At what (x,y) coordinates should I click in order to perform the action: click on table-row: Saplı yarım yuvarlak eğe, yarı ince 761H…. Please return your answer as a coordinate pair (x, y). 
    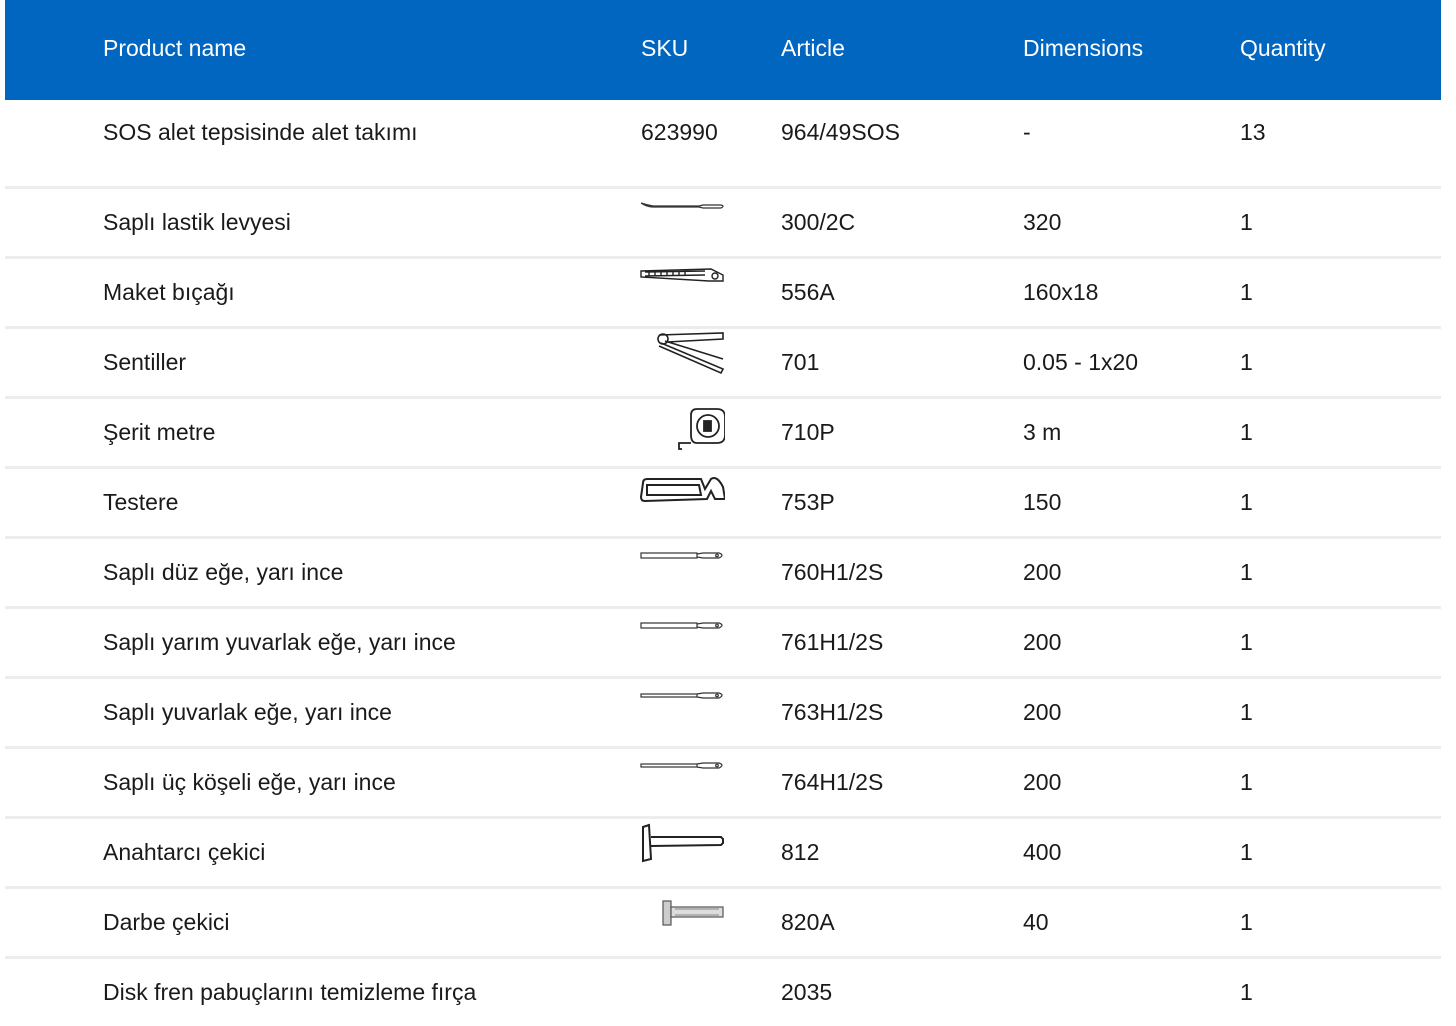
    Looking at the image, I should click on (723, 644).